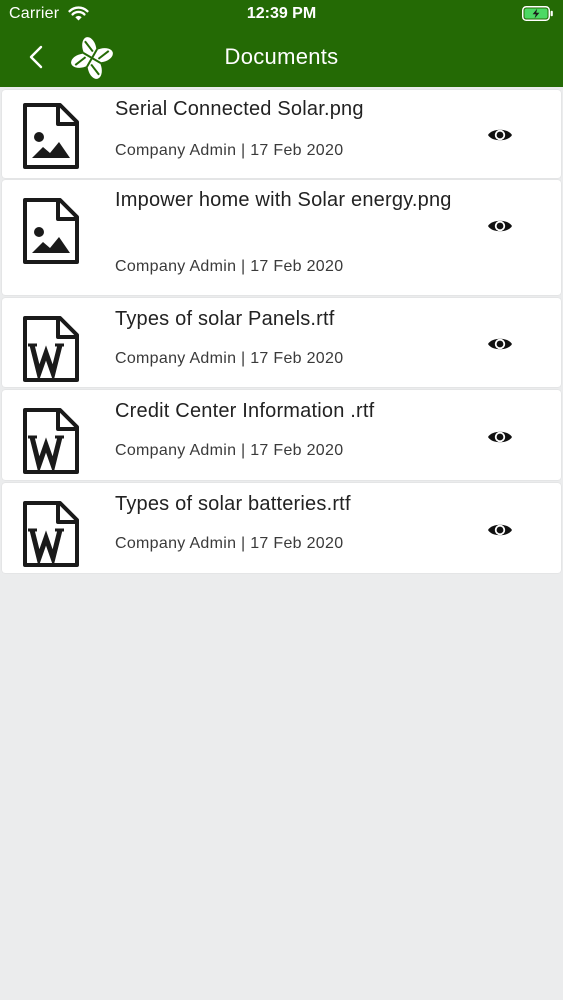  I want to click on document-name: Impower home with Solar energy.png, so click(283, 200).